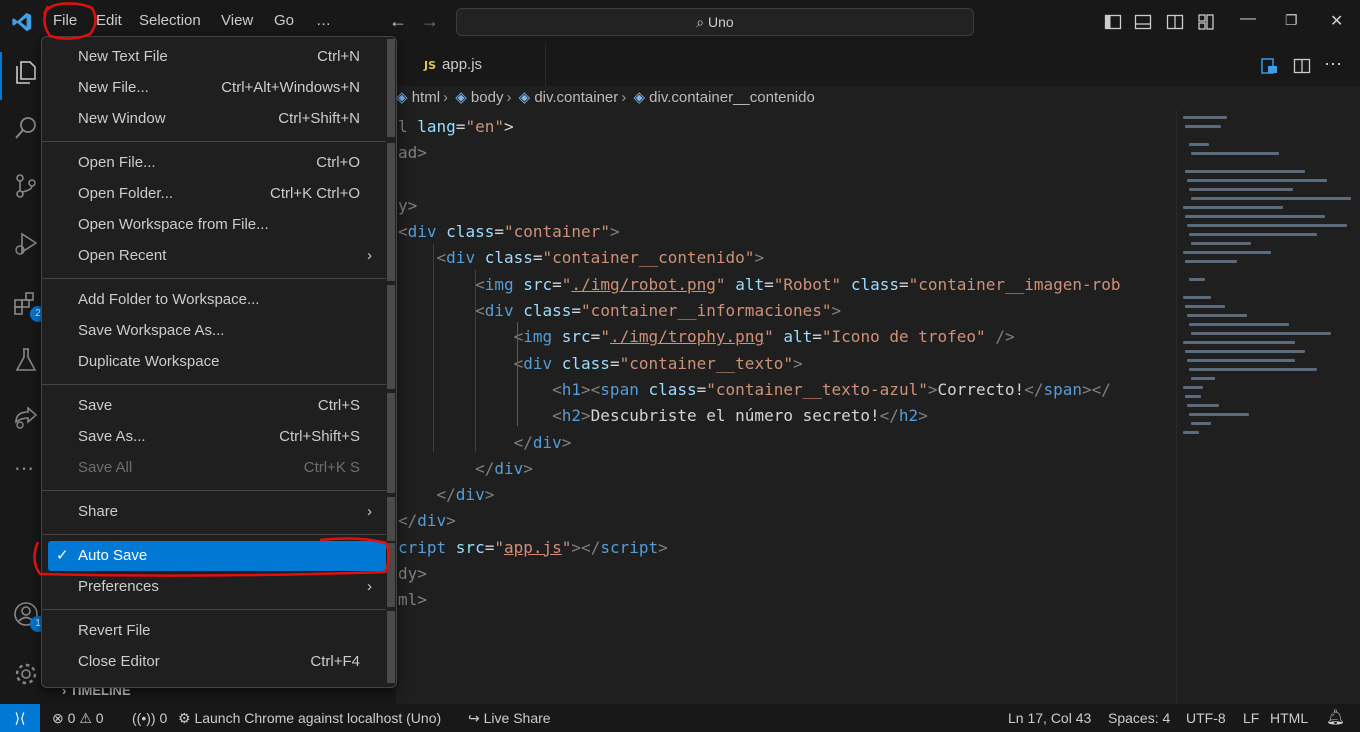 The width and height of the screenshot is (1360, 732). Describe the element at coordinates (569, 97) in the screenshot. I see `breadcrumb-item: ◈ div.container` at that location.